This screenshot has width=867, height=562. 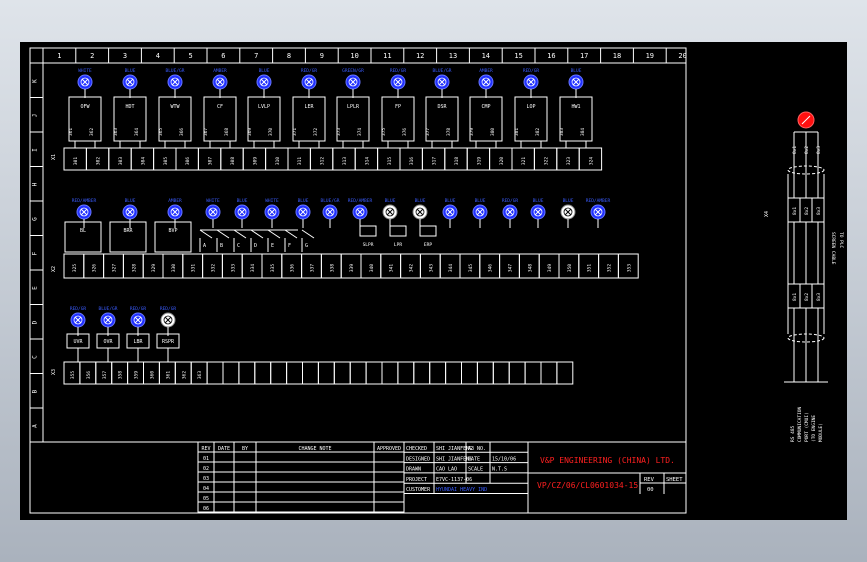 What do you see at coordinates (121, 161) in the screenshot?
I see `terminal-number: 303` at bounding box center [121, 161].